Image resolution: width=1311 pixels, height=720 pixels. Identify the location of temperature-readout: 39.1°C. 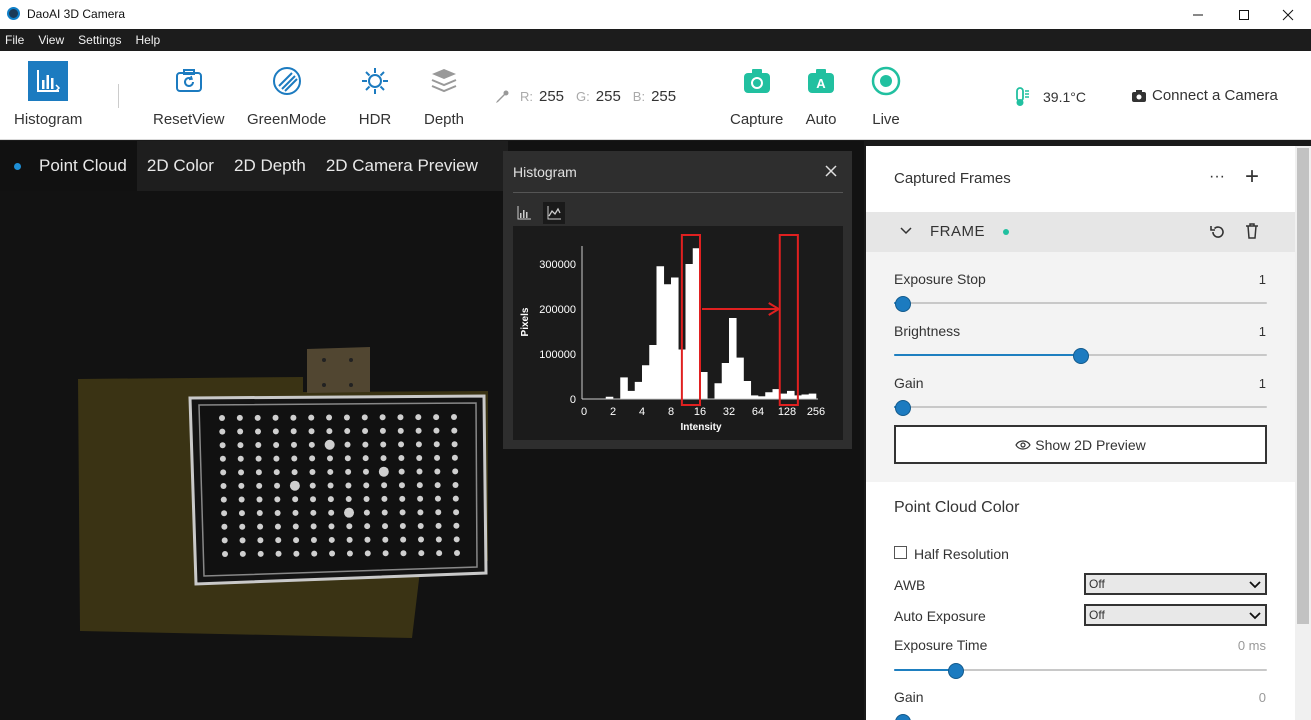
(1049, 97).